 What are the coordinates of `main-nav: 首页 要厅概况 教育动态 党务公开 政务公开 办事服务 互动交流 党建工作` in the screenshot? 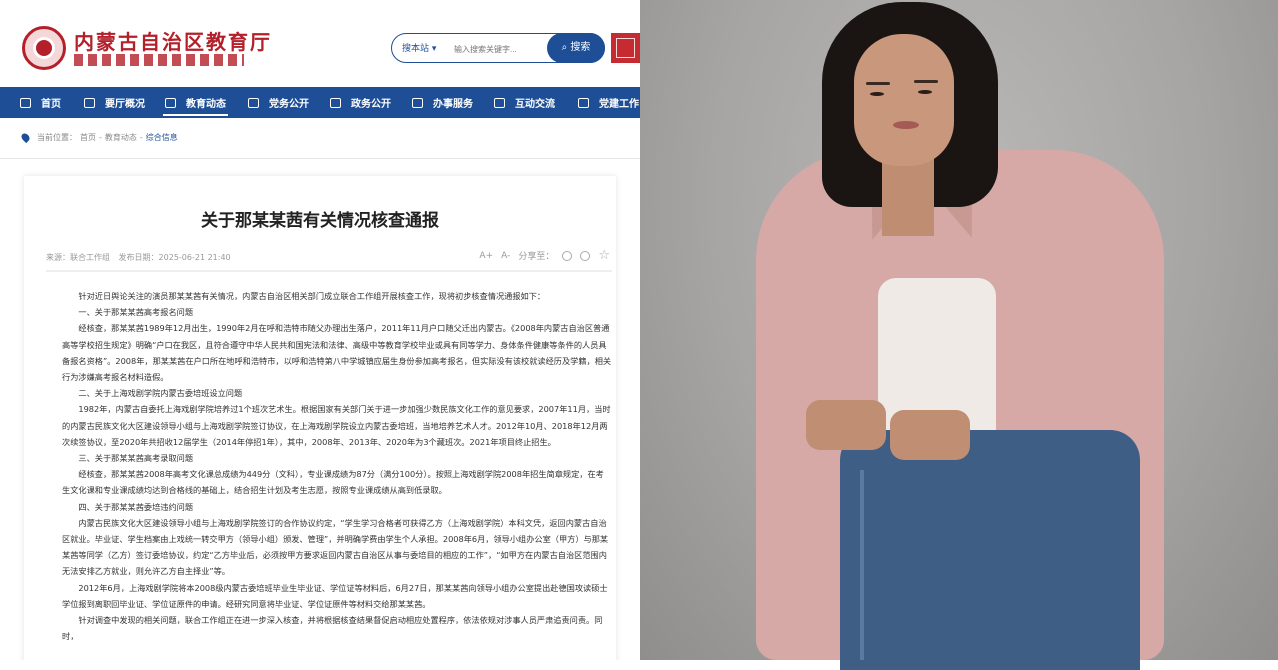 It's located at (320, 102).